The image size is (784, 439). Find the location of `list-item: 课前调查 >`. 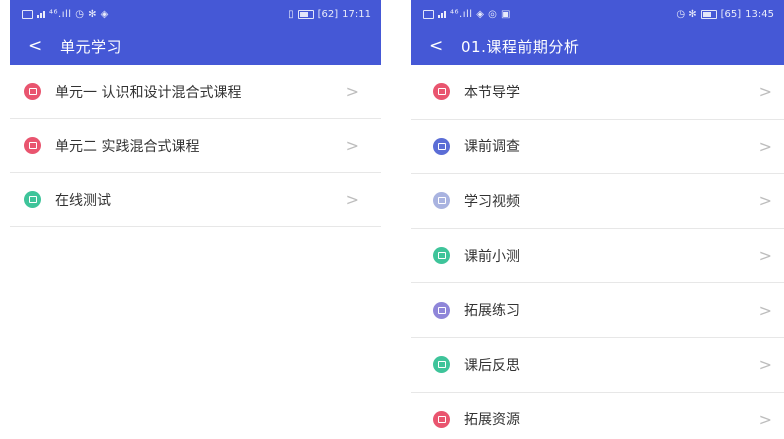

list-item: 课前调查 > is located at coordinates (597, 147).